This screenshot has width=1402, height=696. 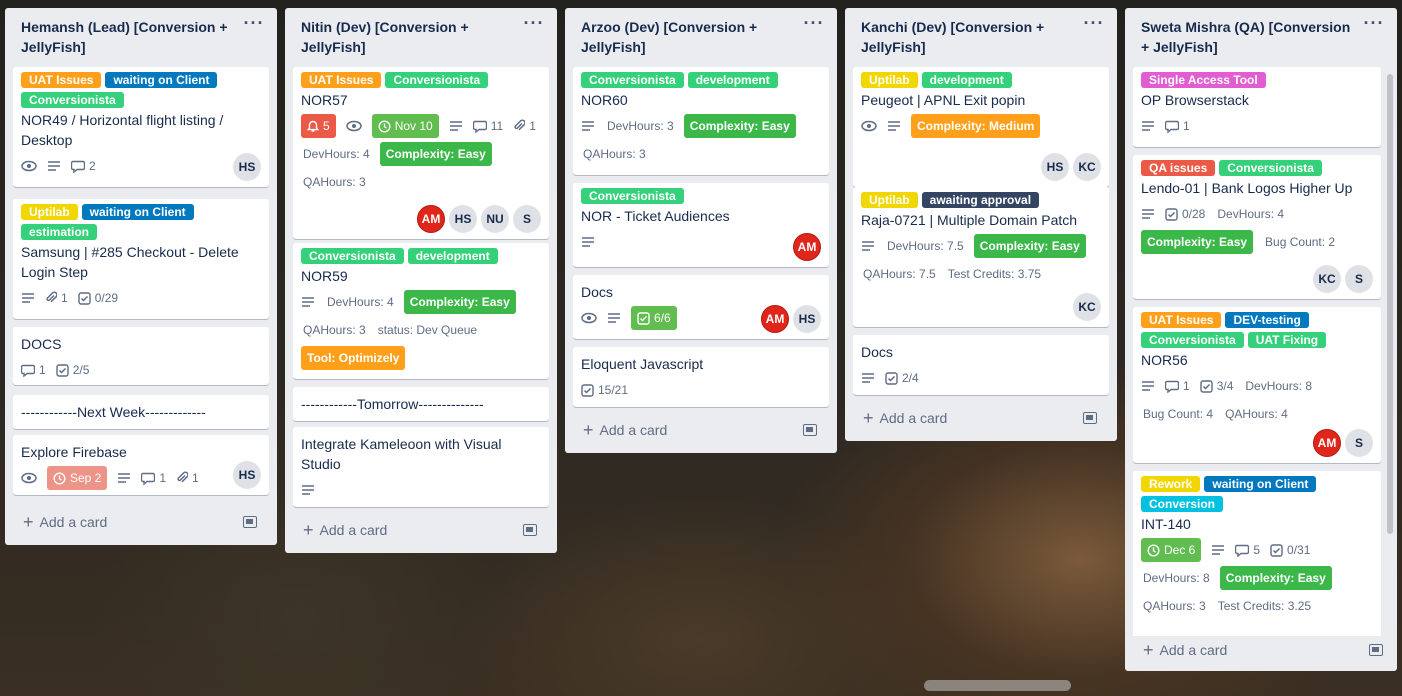 I want to click on list-title-text: Nitin (Dev) [Conversion + JellyFish], so click(x=385, y=37).